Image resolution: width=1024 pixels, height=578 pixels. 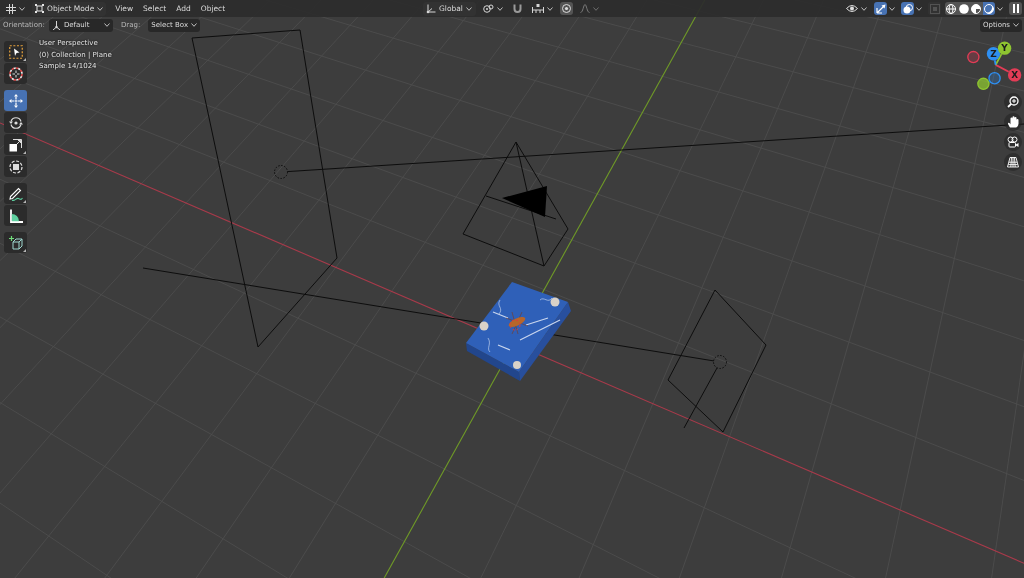 What do you see at coordinates (1004, 48) in the screenshot?
I see `y-axis-ball: Y` at bounding box center [1004, 48].